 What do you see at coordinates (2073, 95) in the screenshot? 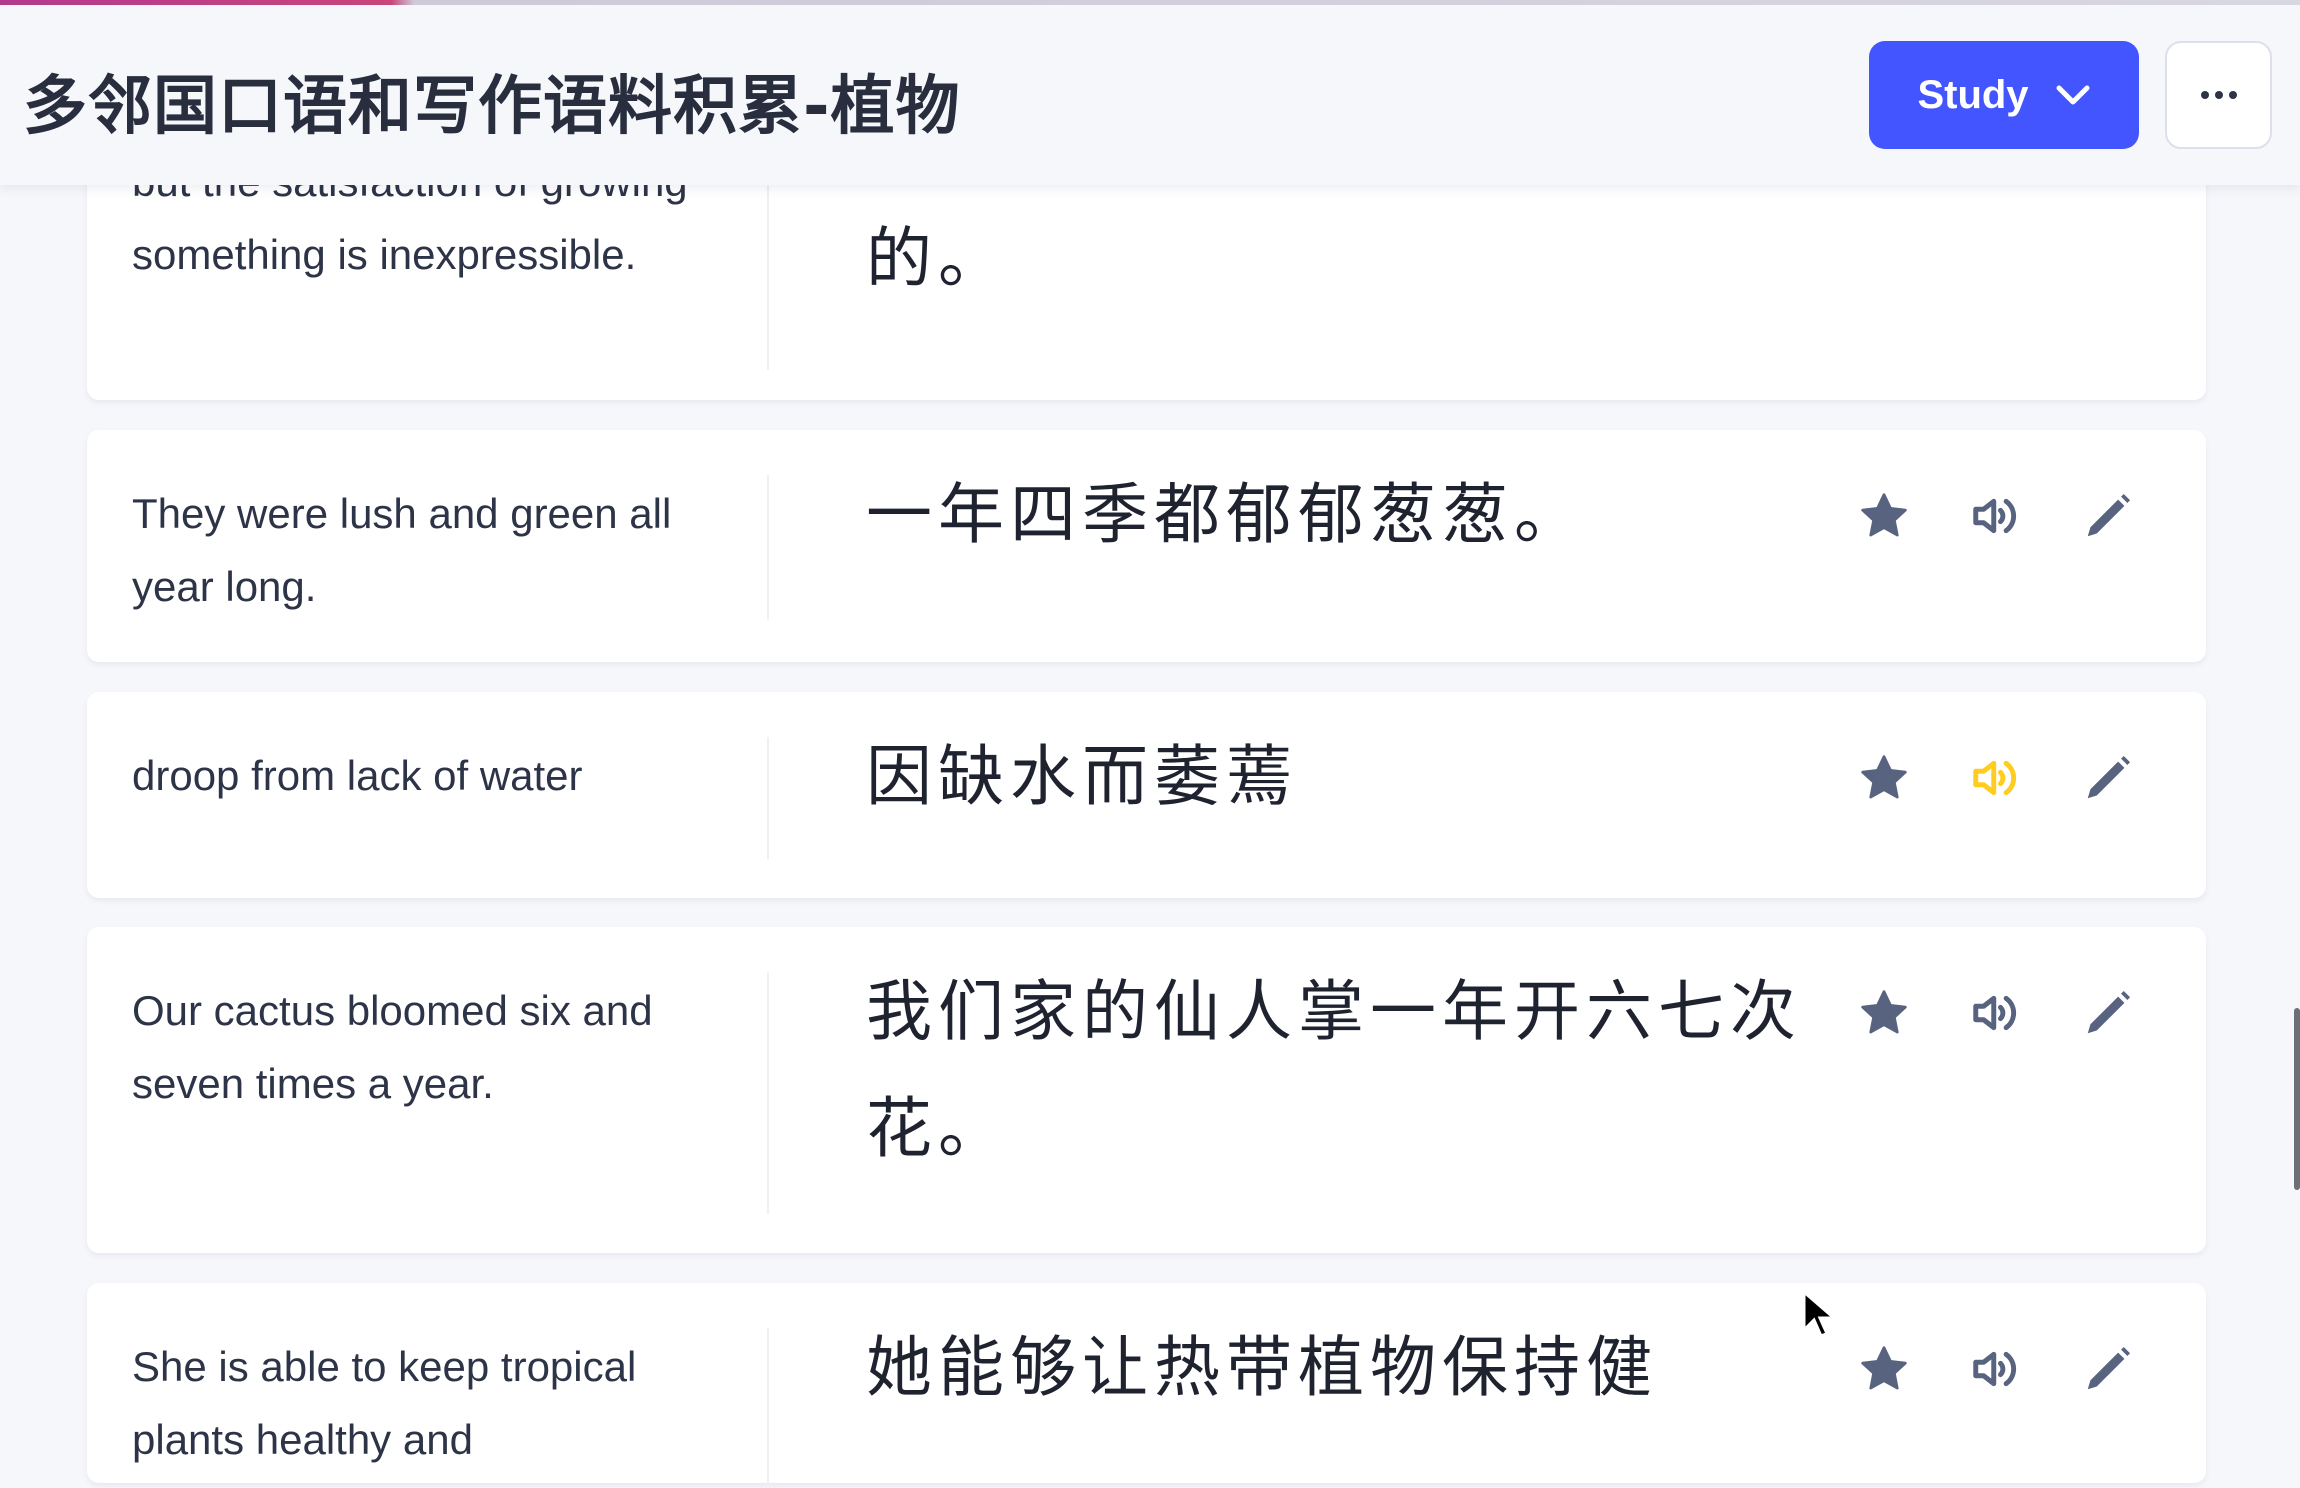
I see `chevron-down-icon` at bounding box center [2073, 95].